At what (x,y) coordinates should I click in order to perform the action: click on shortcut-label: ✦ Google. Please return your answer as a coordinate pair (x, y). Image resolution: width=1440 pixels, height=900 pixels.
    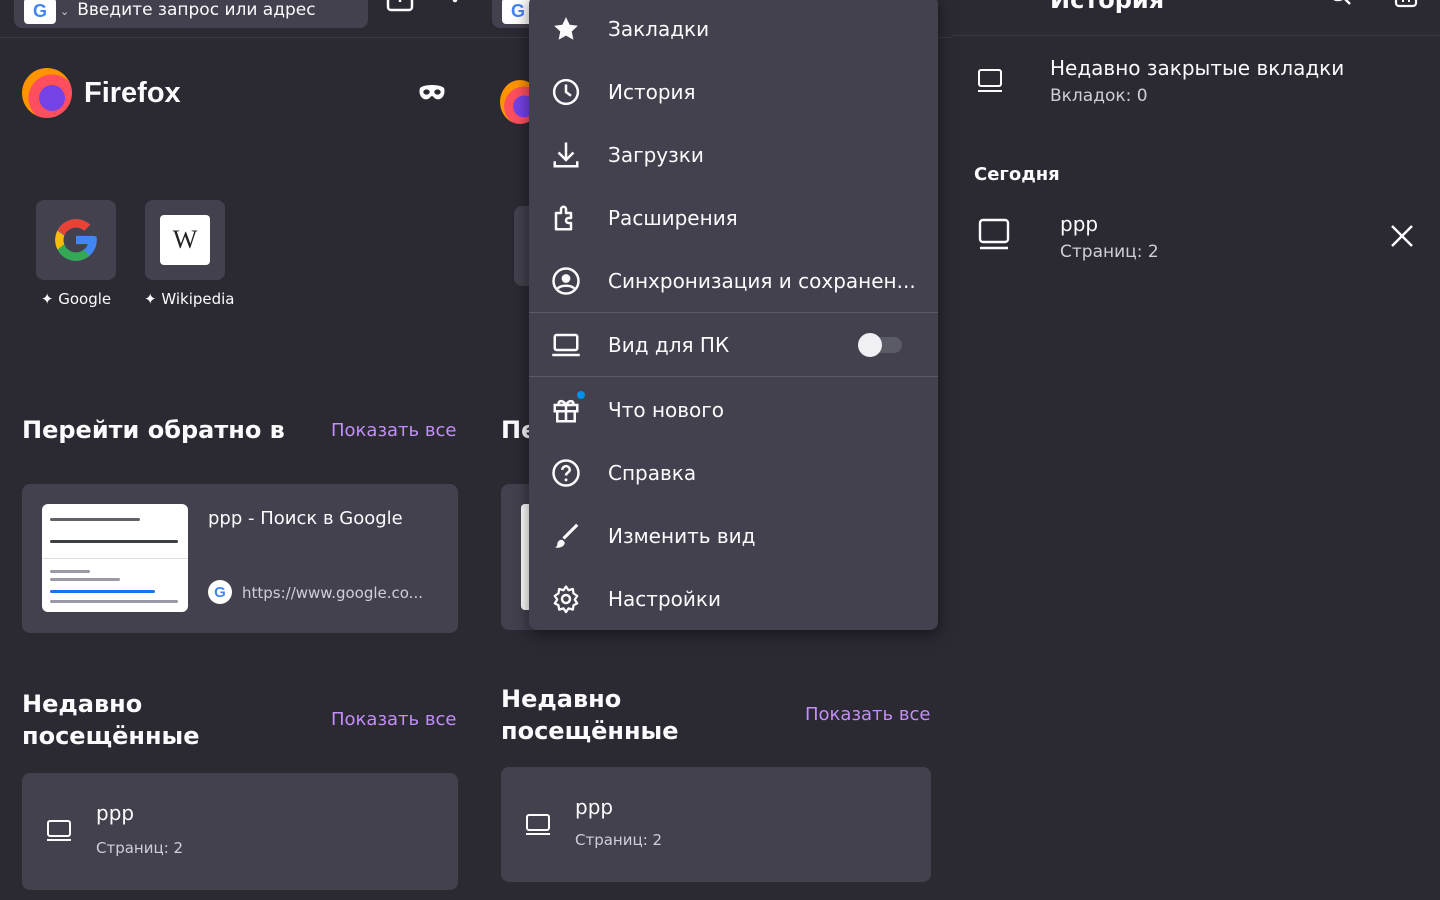
    Looking at the image, I should click on (76, 299).